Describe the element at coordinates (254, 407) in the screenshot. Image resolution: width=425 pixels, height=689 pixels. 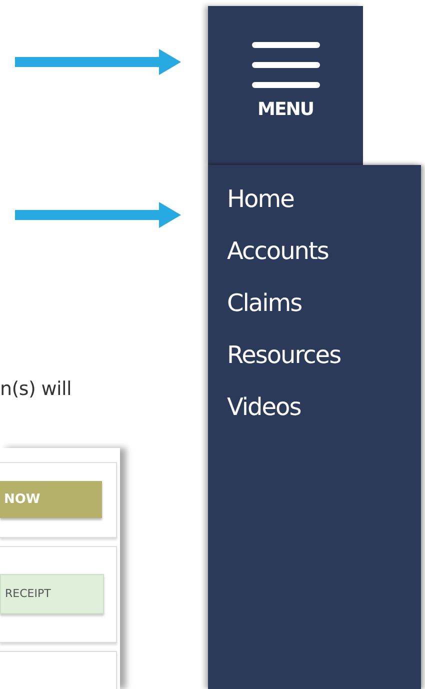
I see `menu-item: Videos` at that location.